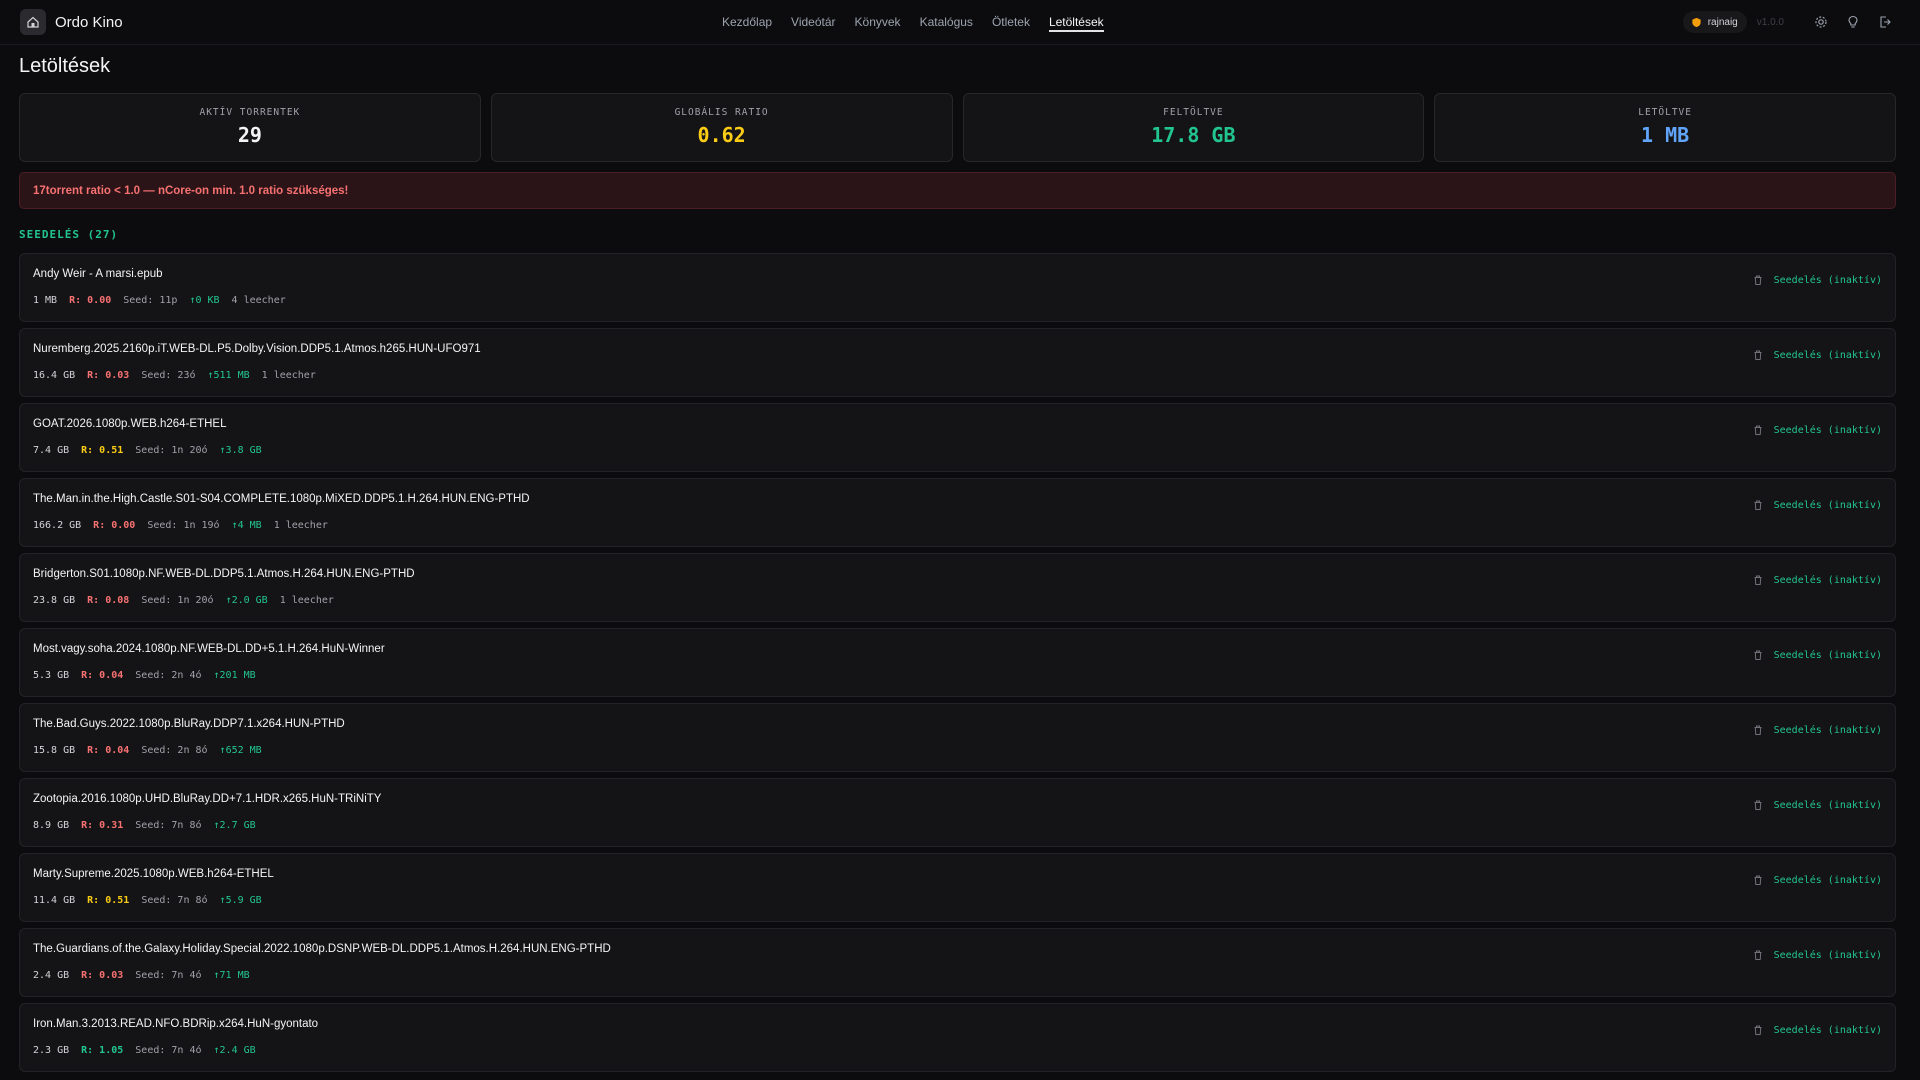  Describe the element at coordinates (234, 825) in the screenshot. I see `torrent-uploaded: ↑2.7 GB` at that location.